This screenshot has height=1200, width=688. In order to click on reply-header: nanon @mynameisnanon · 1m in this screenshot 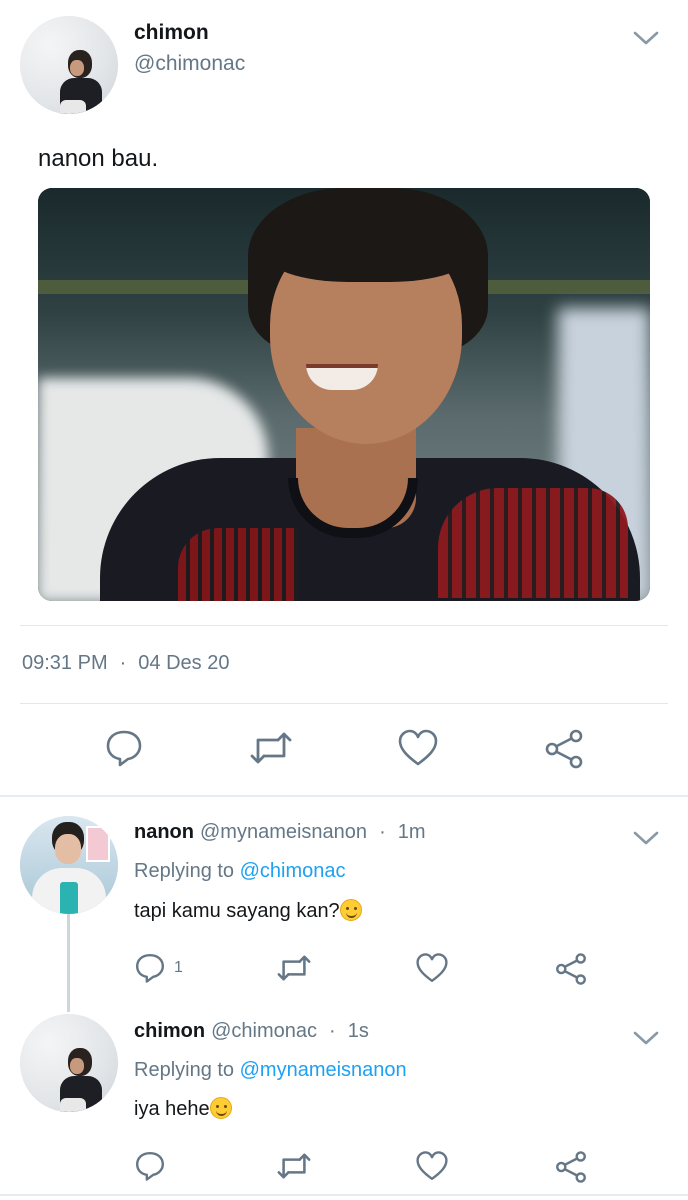, I will do `click(280, 832)`.